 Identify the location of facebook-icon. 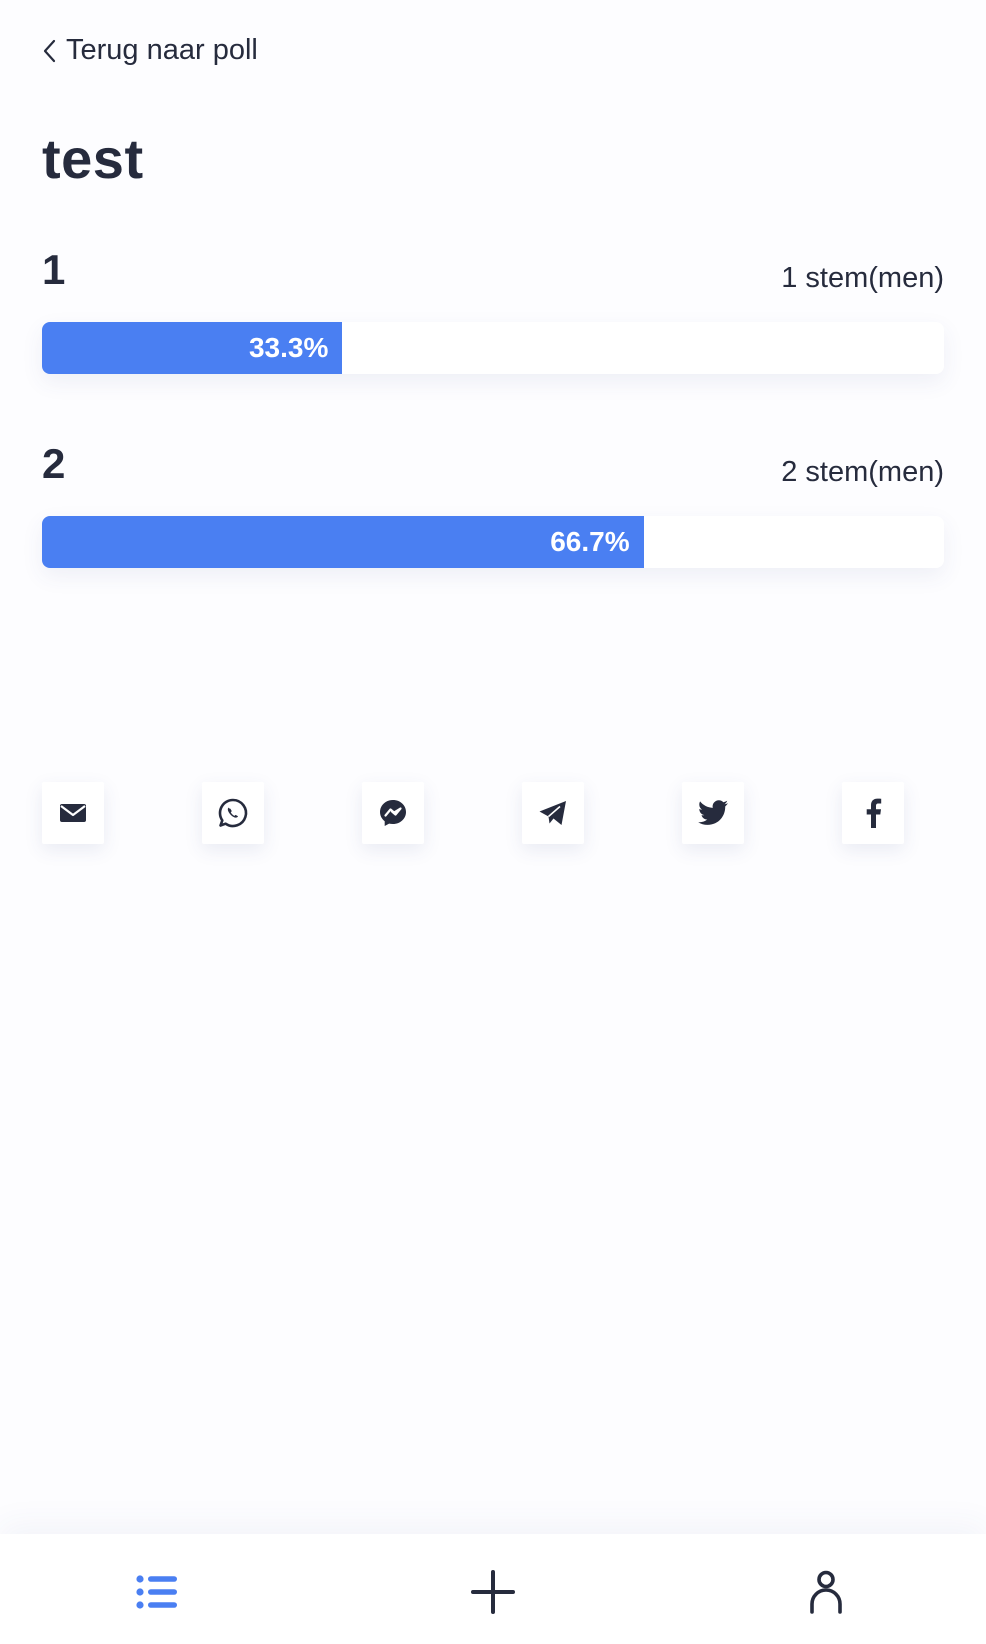
(873, 813).